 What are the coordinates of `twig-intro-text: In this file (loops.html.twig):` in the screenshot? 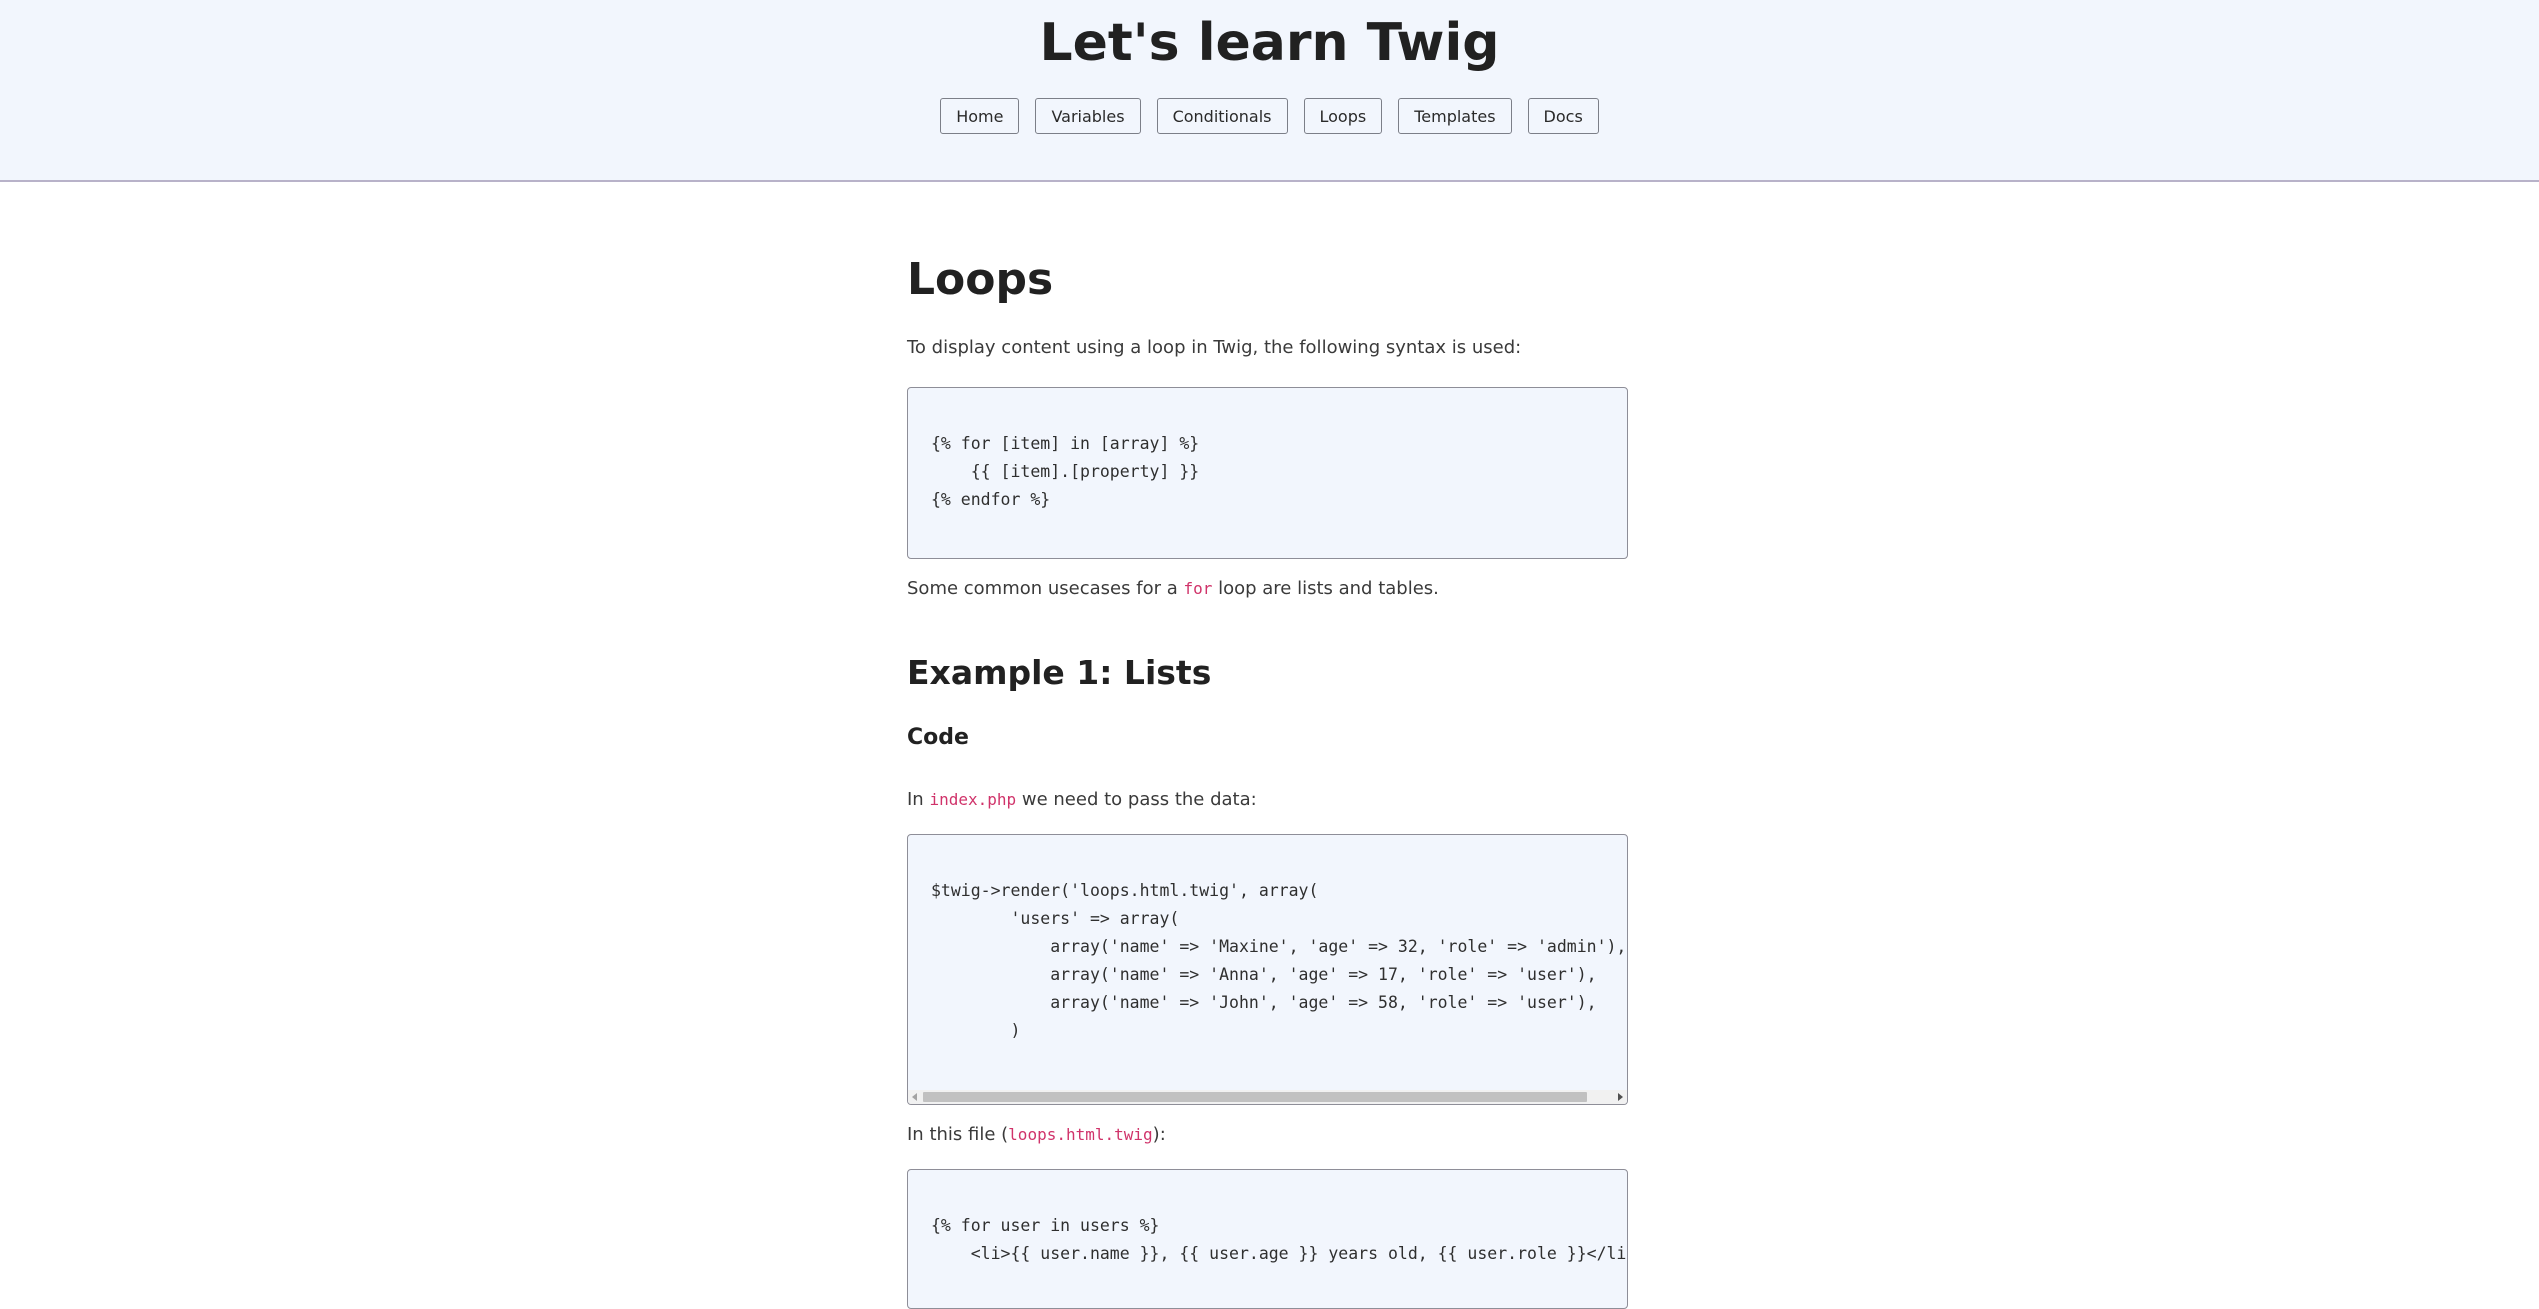 It's located at (1036, 1135).